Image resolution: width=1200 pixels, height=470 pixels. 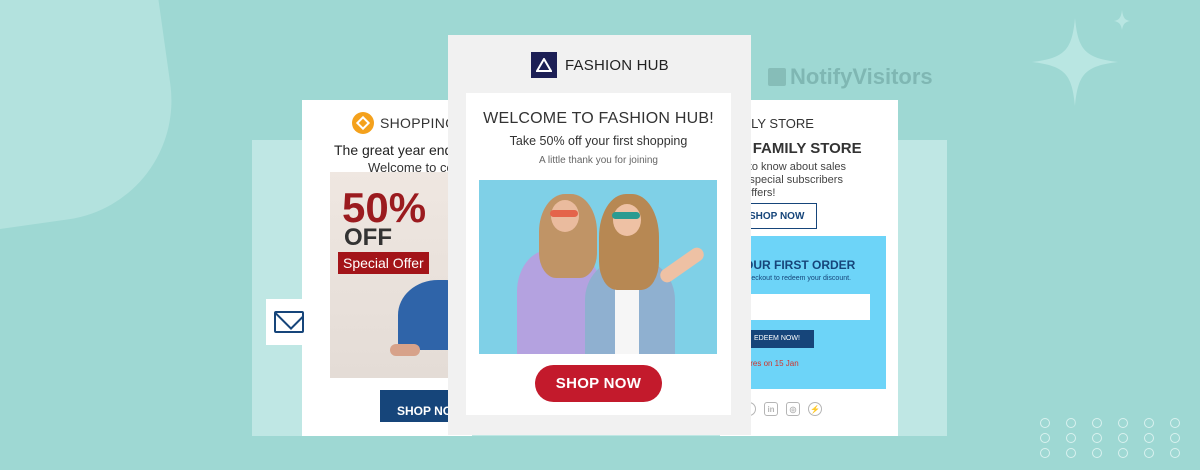 I want to click on coupon-code-field, so click(x=807, y=307).